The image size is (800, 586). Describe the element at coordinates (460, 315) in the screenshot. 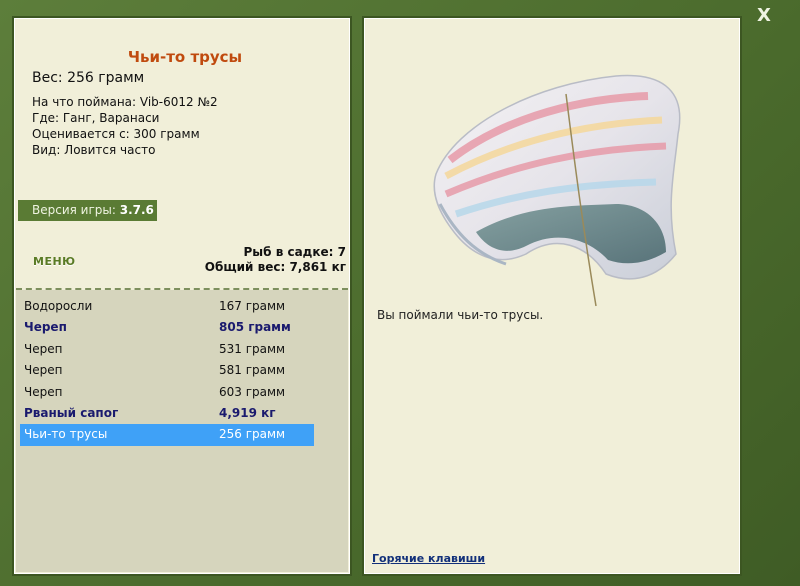

I see `catch-message: Вы поймали чьи-то трусы.` at that location.